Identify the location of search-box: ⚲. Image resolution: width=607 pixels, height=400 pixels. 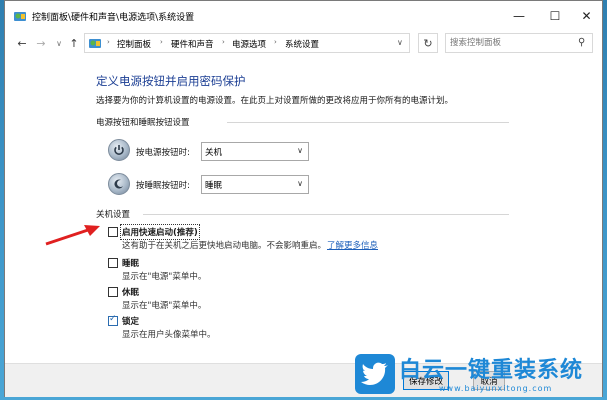
(519, 43).